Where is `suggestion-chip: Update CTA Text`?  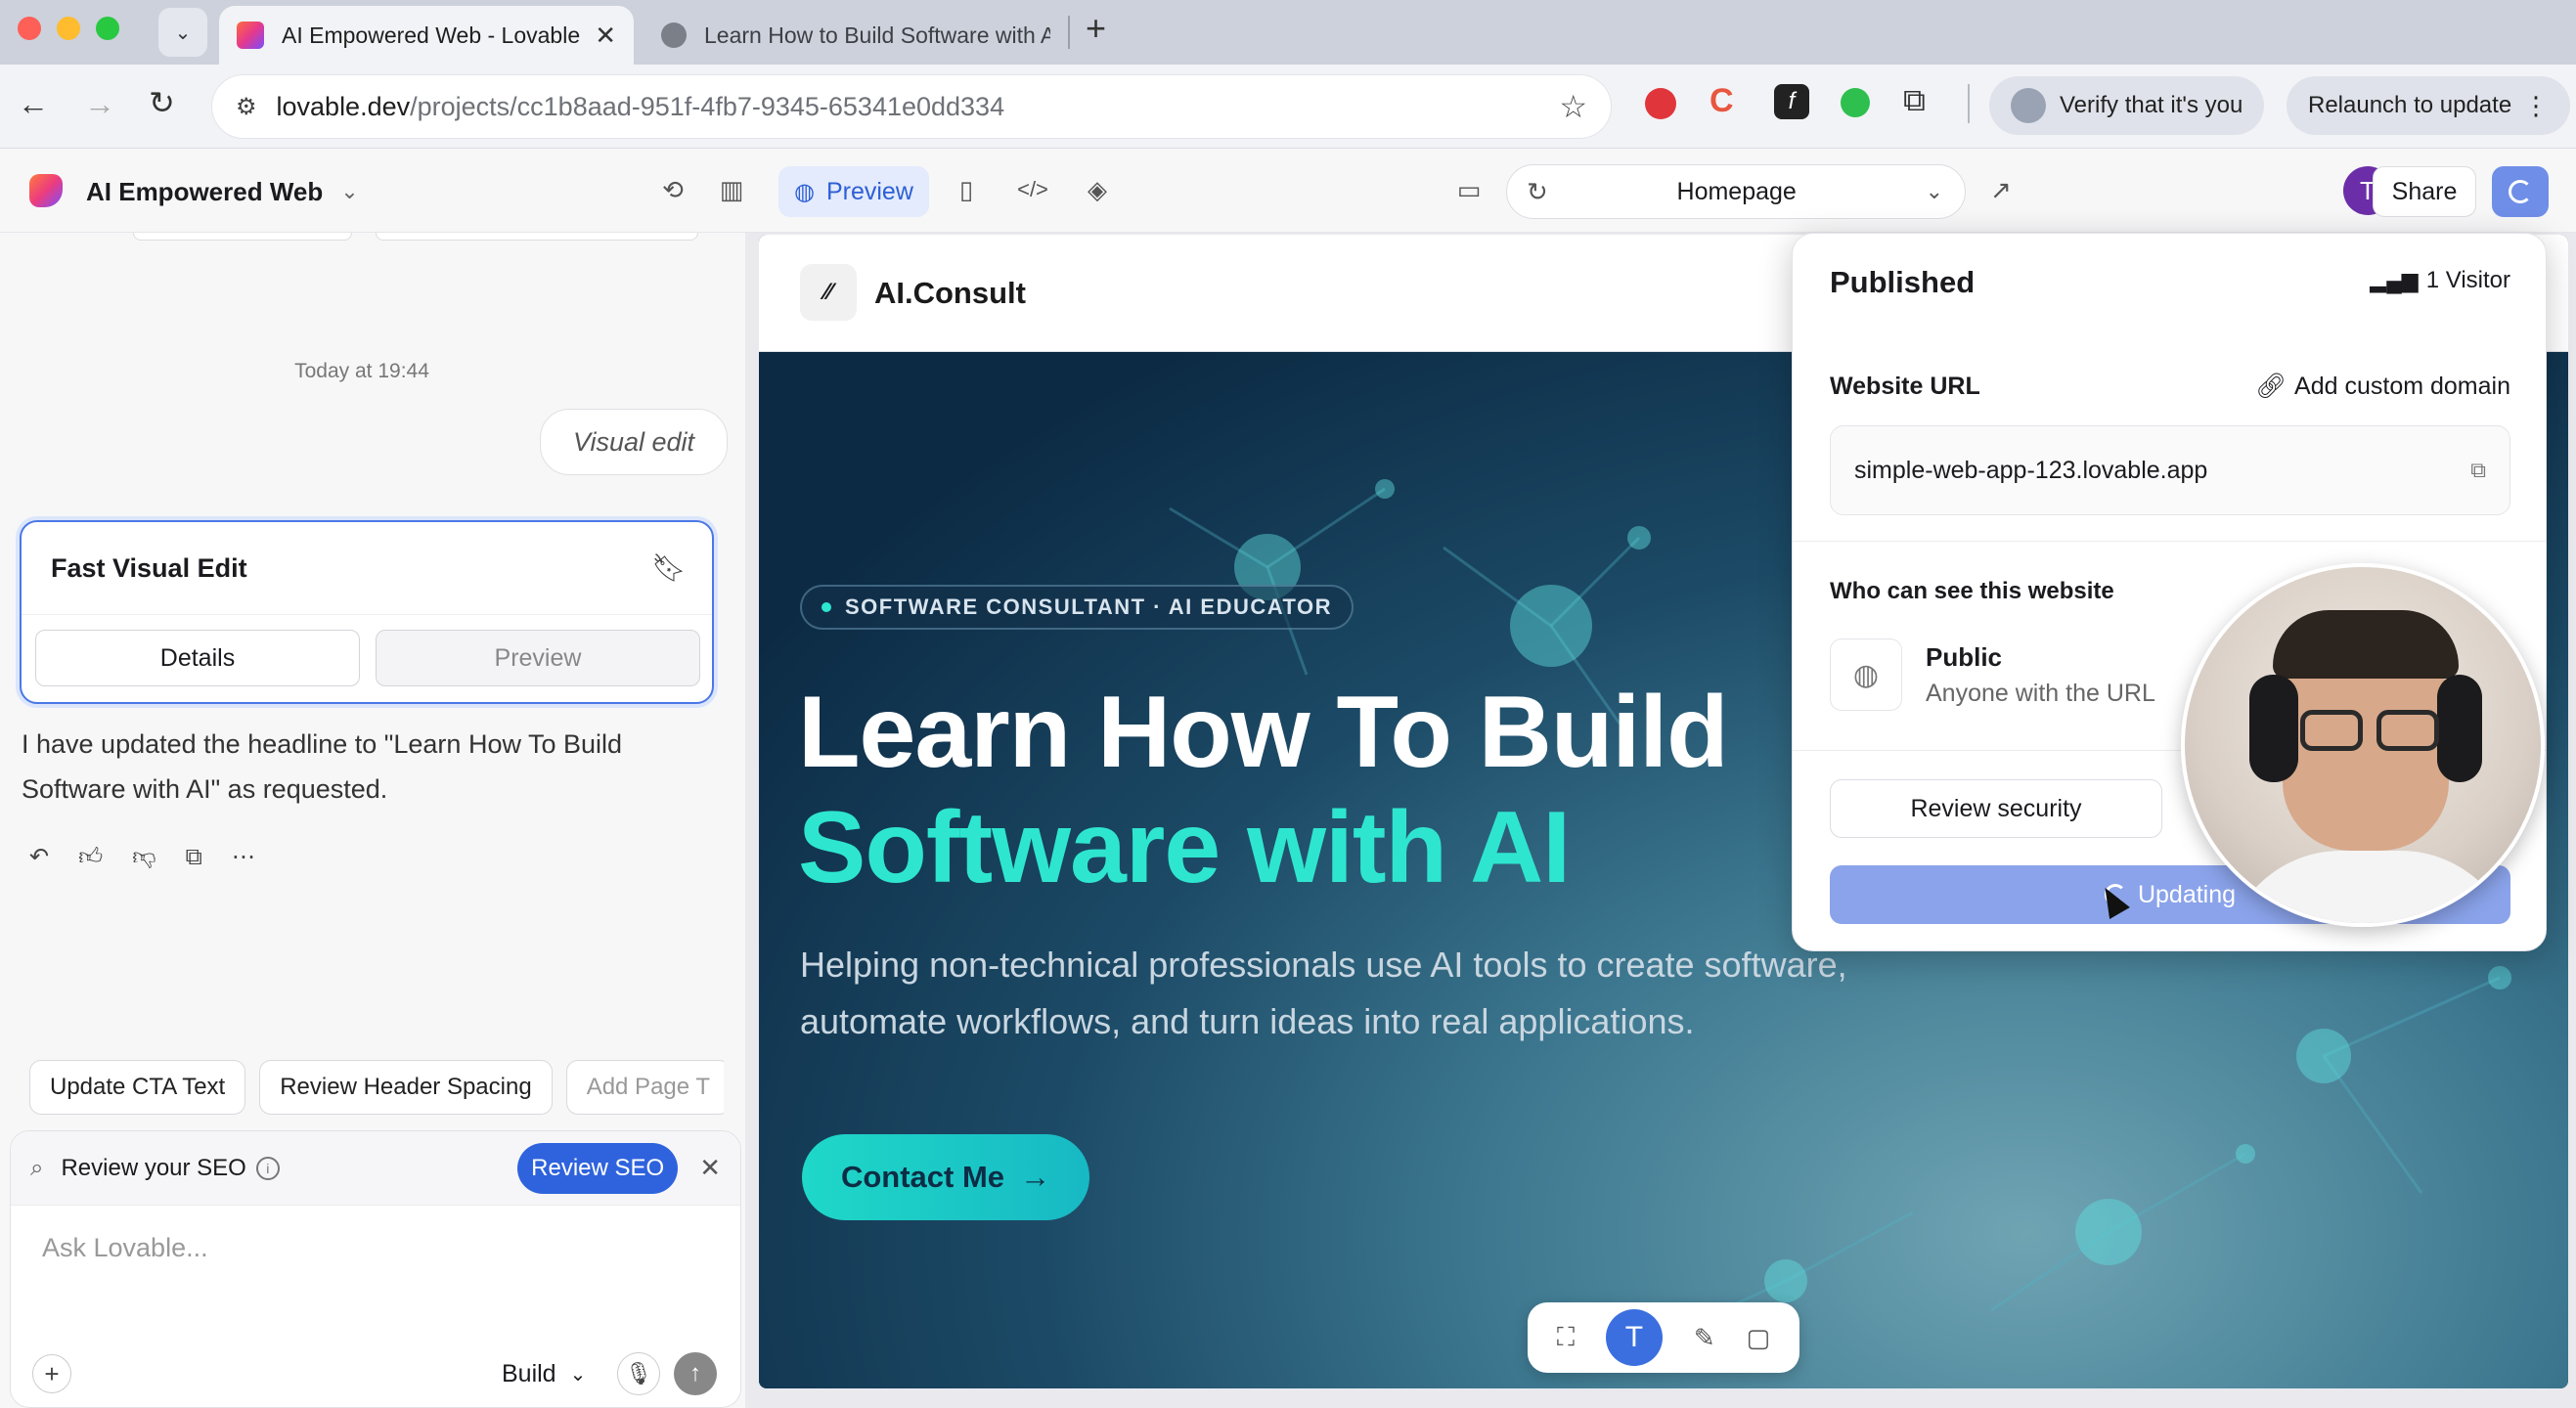
suggestion-chip: Update CTA Text is located at coordinates (137, 1087).